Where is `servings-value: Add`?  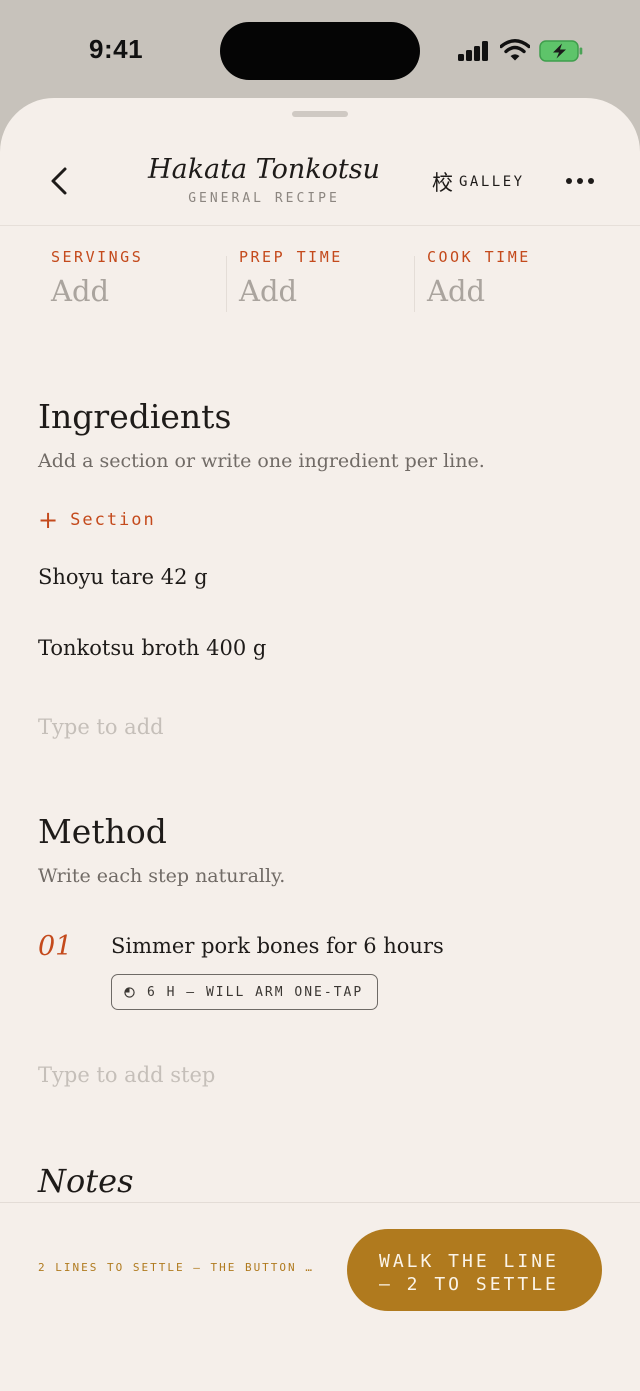
servings-value: Add is located at coordinates (97, 291).